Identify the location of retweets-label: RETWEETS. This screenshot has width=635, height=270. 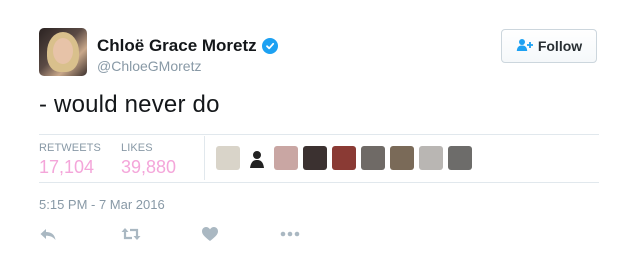
(70, 148).